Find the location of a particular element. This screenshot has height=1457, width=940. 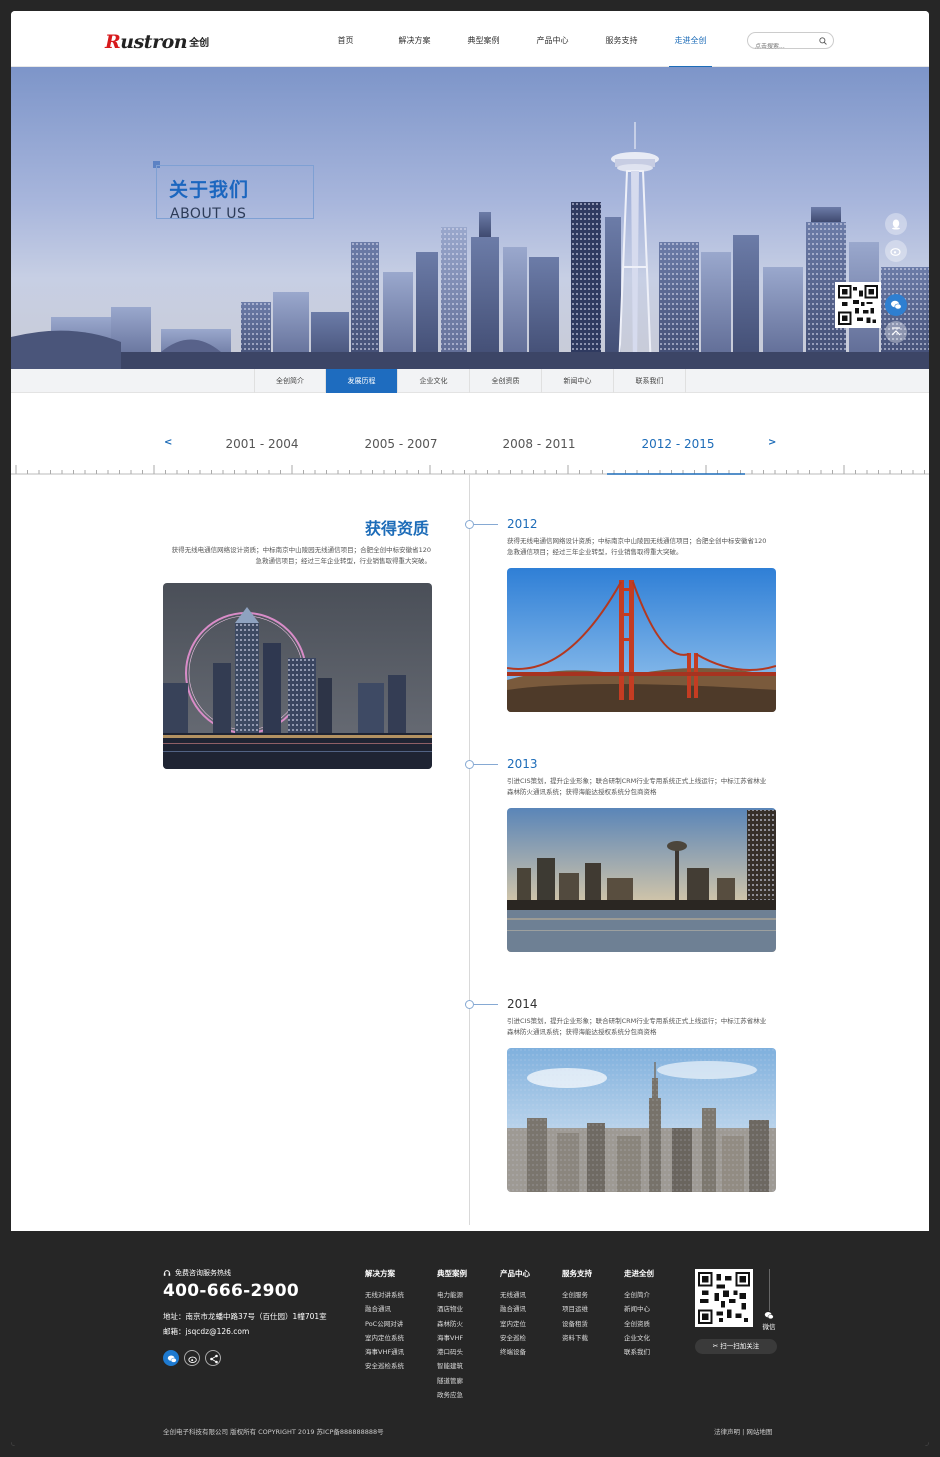

footer-wechat-small-icon is located at coordinates (769, 1316).